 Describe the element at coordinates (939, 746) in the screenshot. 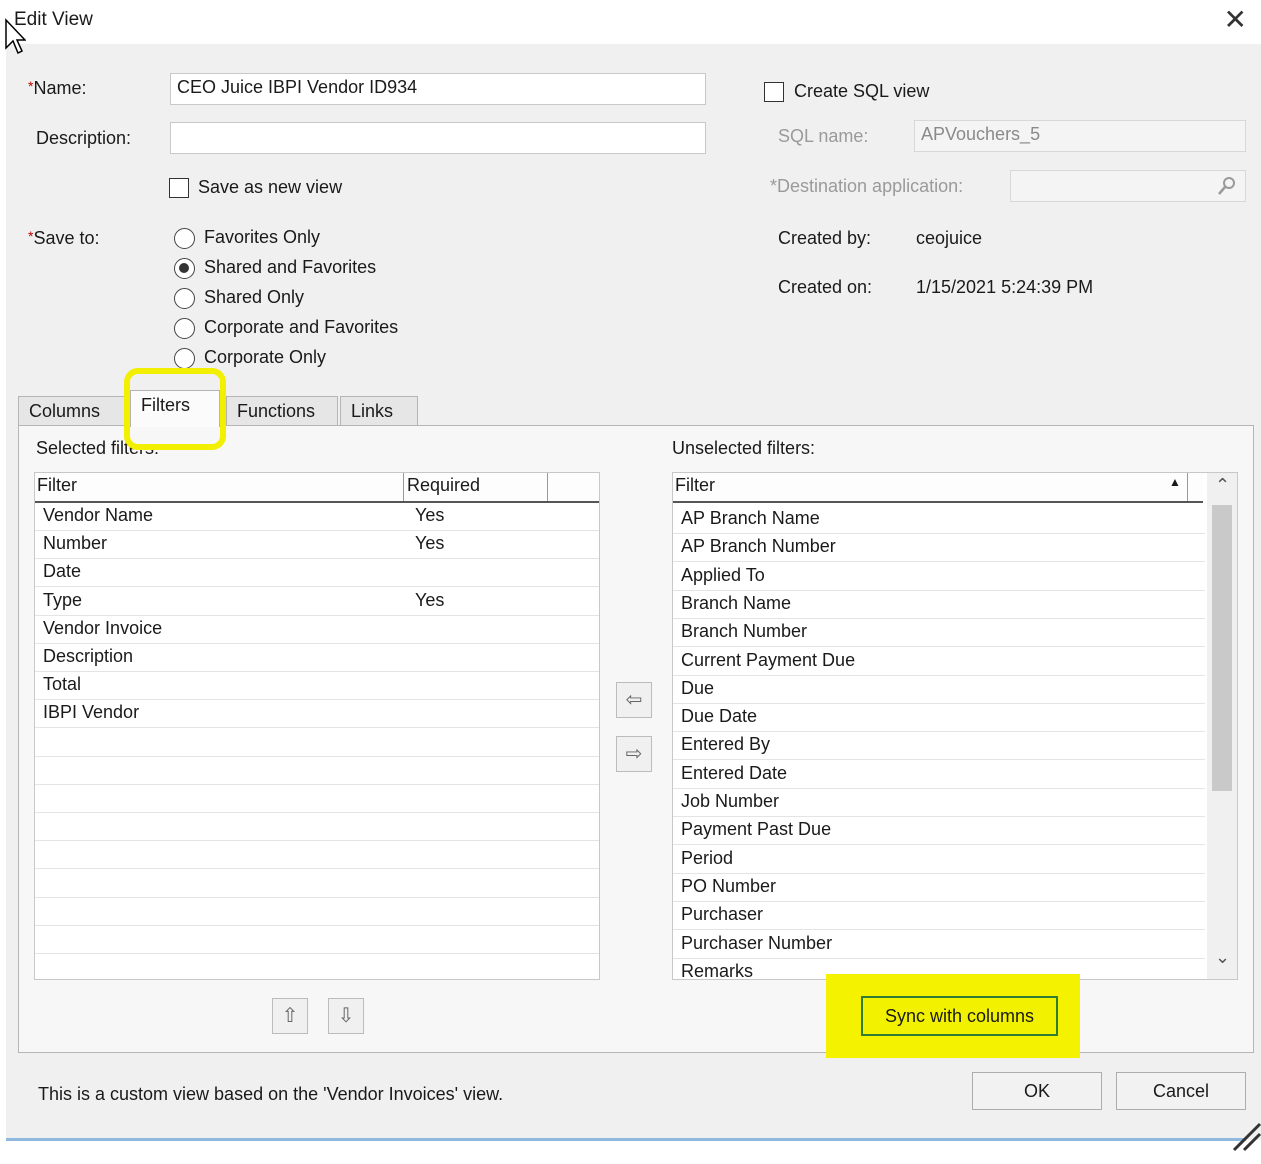

I see `list-item: Entered By` at that location.